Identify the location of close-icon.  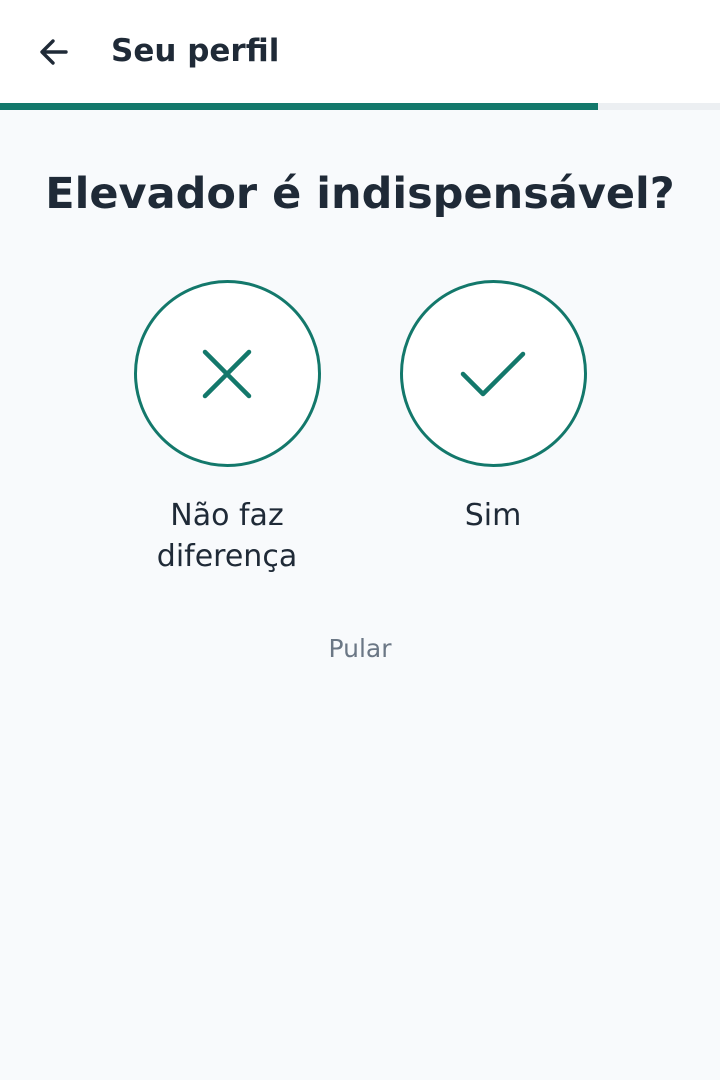
(227, 373).